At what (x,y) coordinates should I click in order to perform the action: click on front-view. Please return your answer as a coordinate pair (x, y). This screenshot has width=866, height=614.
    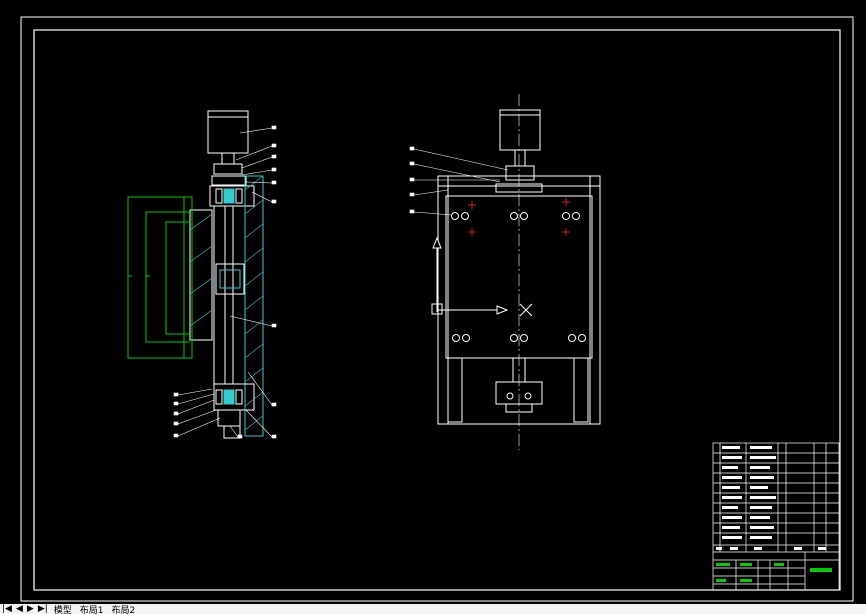
    Looking at the image, I should click on (516, 267).